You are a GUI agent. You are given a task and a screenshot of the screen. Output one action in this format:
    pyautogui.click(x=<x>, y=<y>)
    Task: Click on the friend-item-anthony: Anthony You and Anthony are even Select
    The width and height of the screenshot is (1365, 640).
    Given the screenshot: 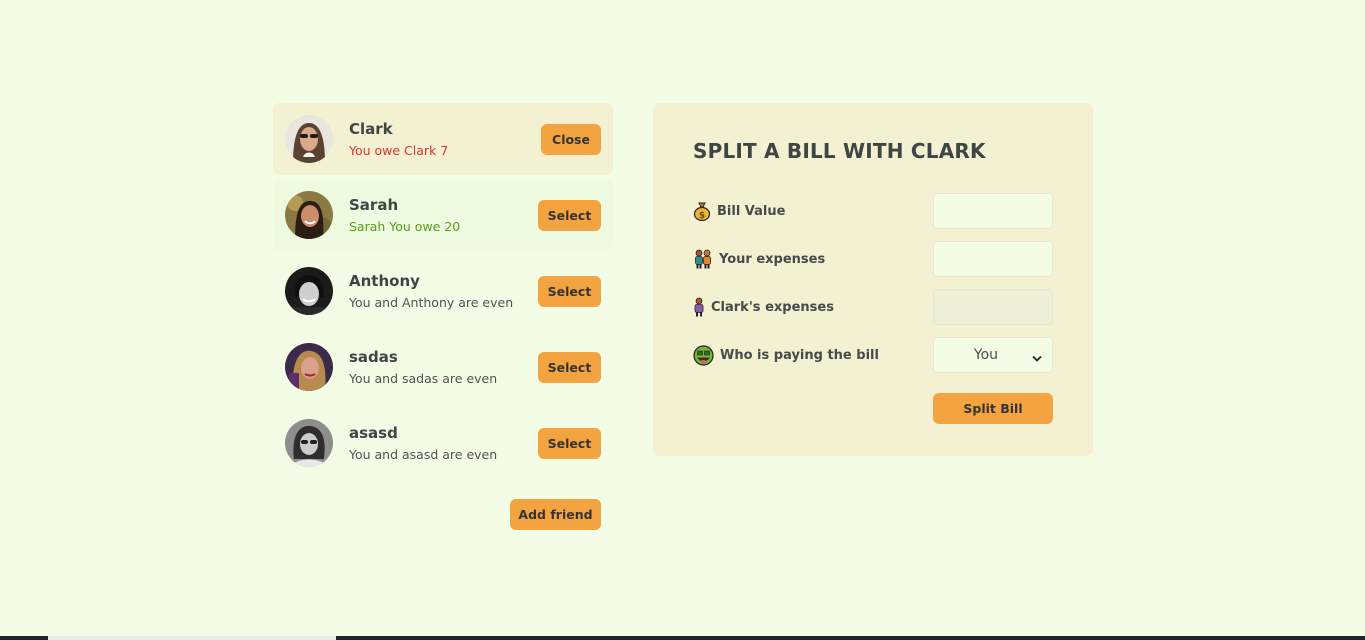 What is the action you would take?
    pyautogui.click(x=443, y=291)
    